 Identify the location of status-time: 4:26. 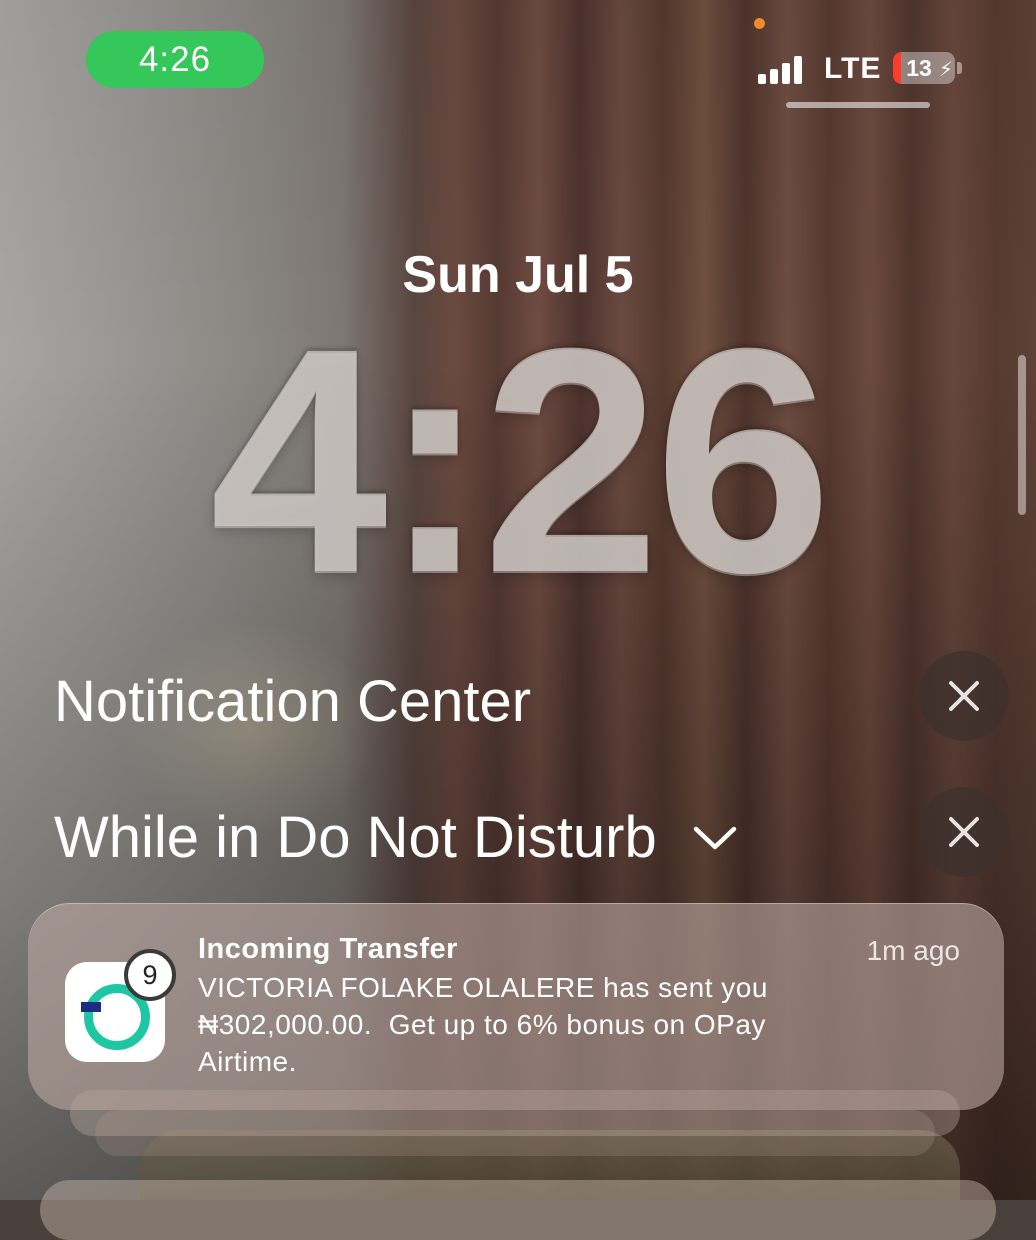
(175, 59).